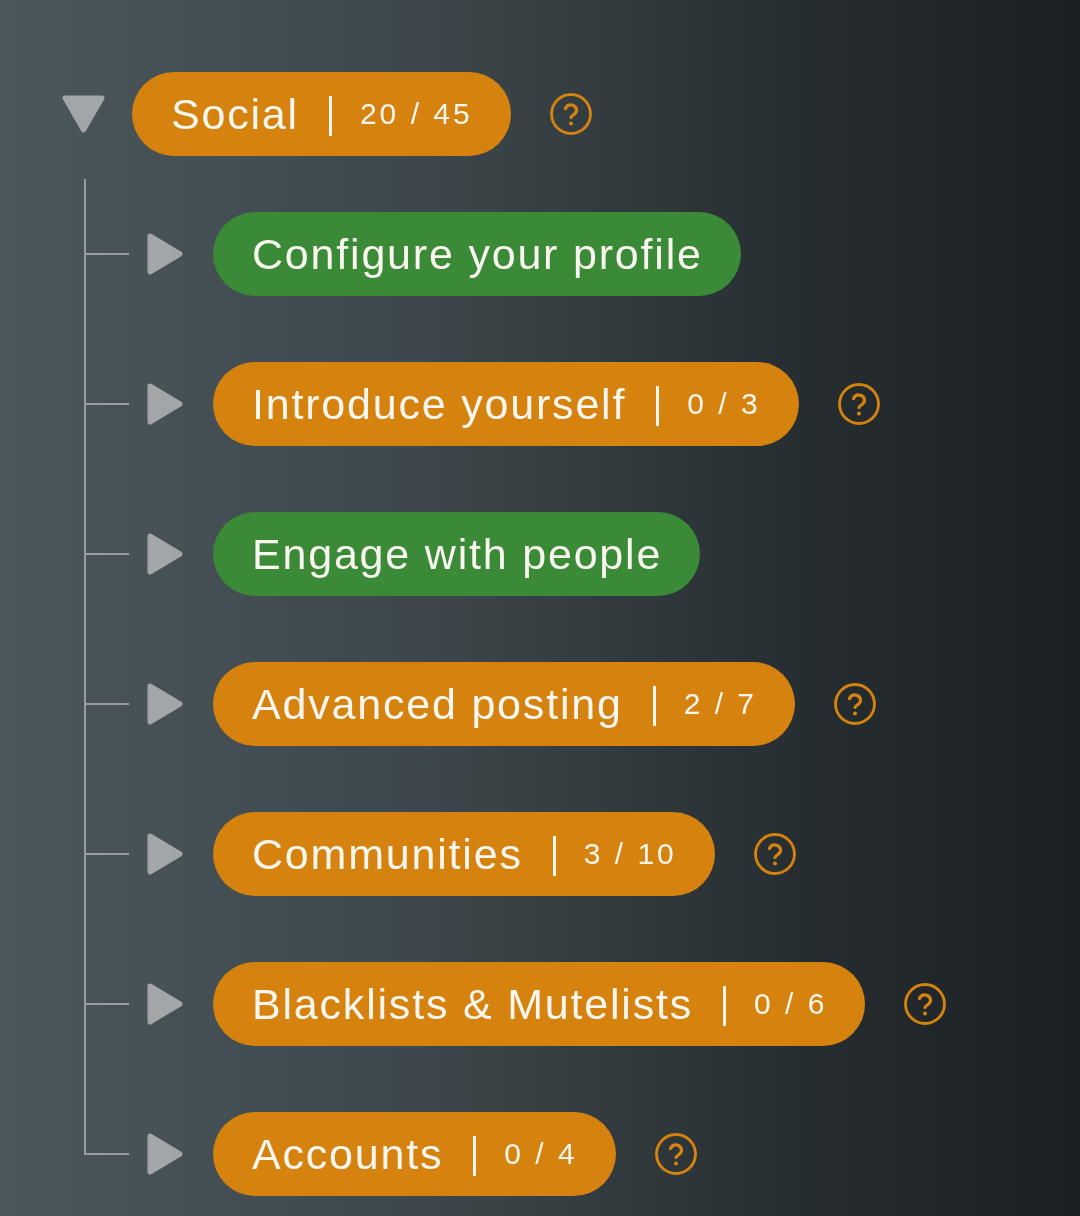 The width and height of the screenshot is (1080, 1216). Describe the element at coordinates (321, 114) in the screenshot. I see `category-button: Social 20 / 45` at that location.